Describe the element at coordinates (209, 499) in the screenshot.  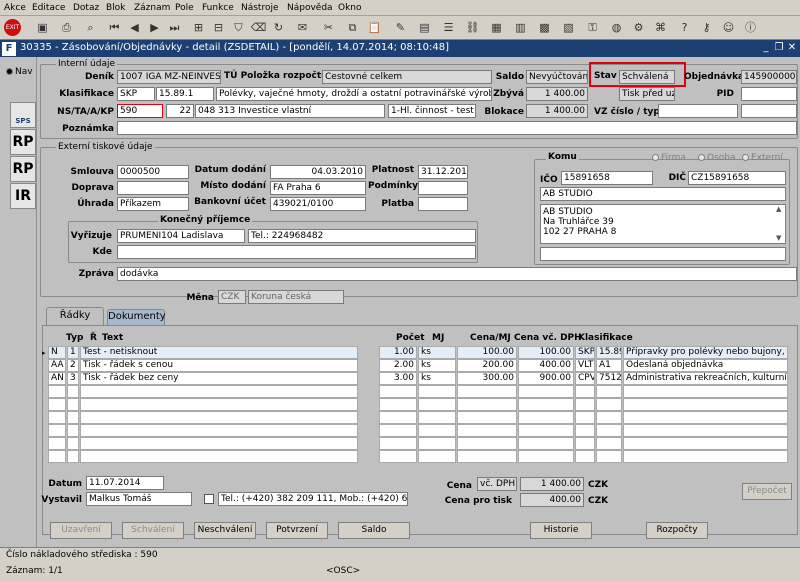
I see `vystavil-checkbox` at that location.